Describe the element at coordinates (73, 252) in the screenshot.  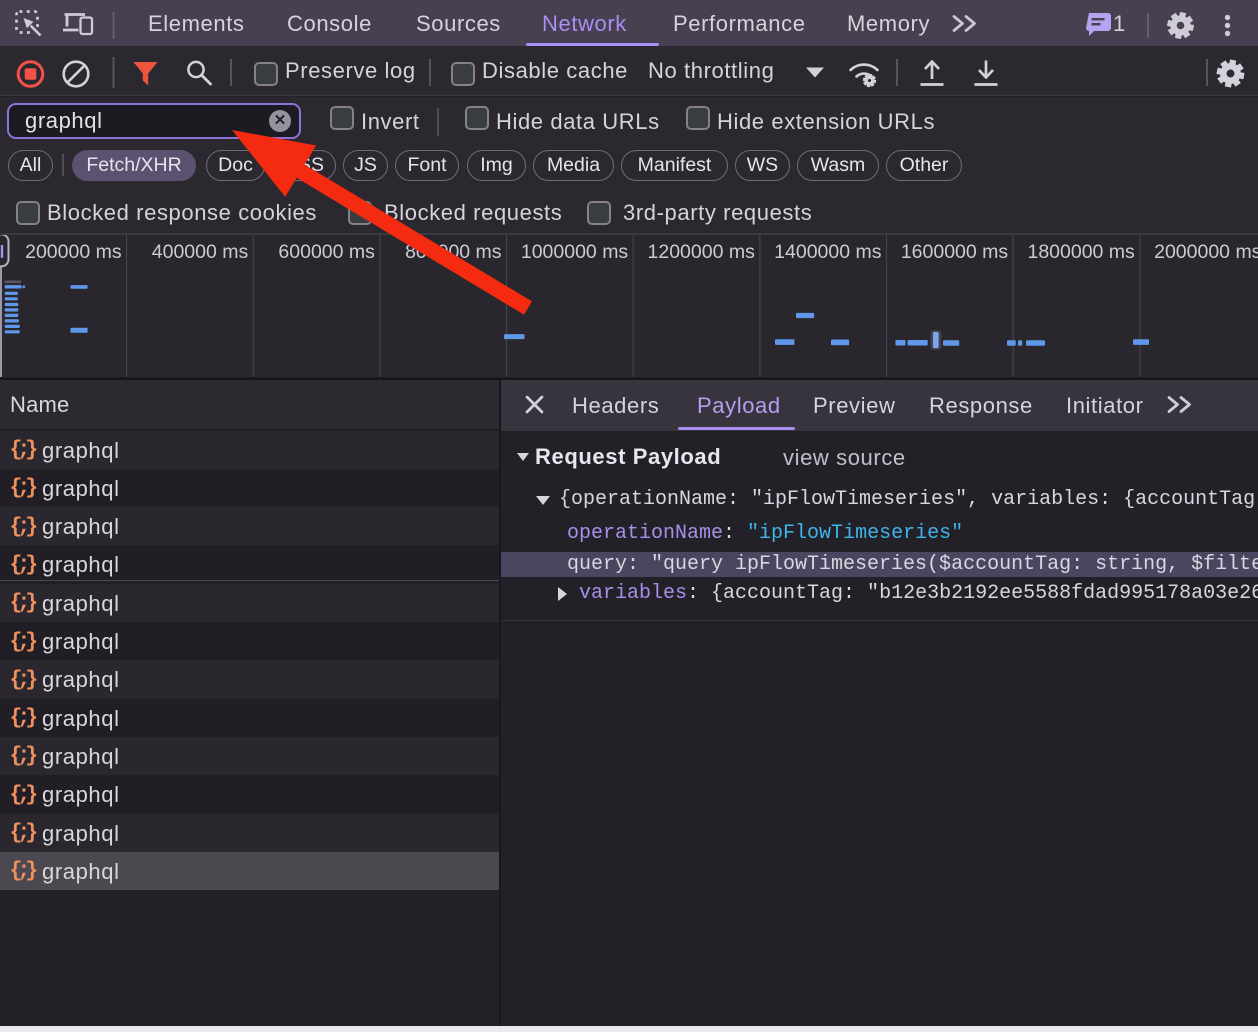
I see `svg-text: 200000 ms` at that location.